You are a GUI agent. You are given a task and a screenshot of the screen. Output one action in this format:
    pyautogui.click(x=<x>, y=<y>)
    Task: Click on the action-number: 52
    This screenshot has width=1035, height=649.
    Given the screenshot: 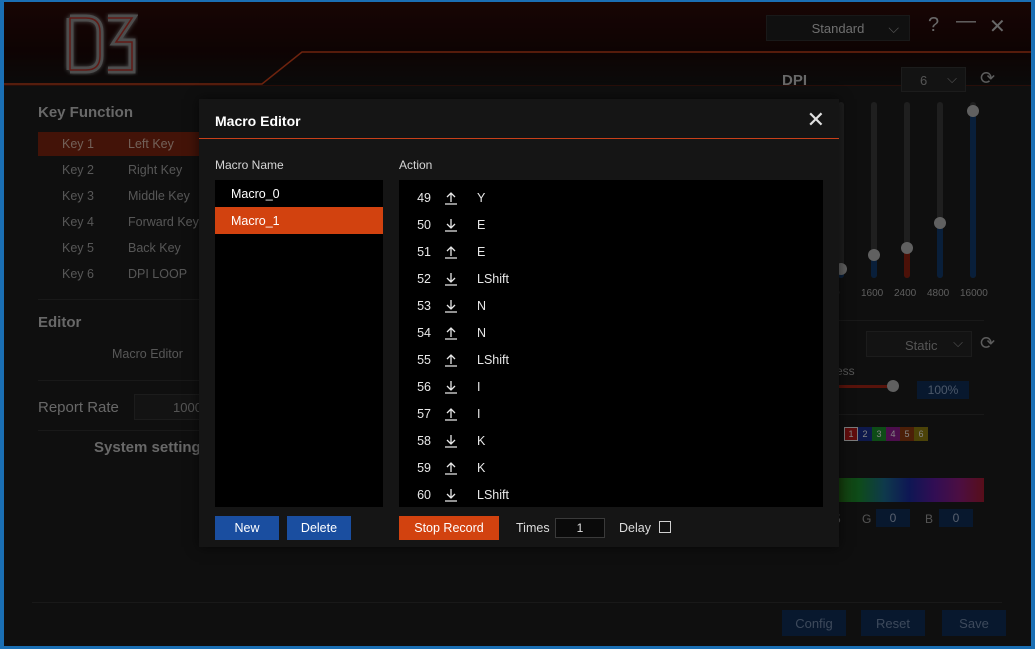 What is the action you would take?
    pyautogui.click(x=424, y=278)
    